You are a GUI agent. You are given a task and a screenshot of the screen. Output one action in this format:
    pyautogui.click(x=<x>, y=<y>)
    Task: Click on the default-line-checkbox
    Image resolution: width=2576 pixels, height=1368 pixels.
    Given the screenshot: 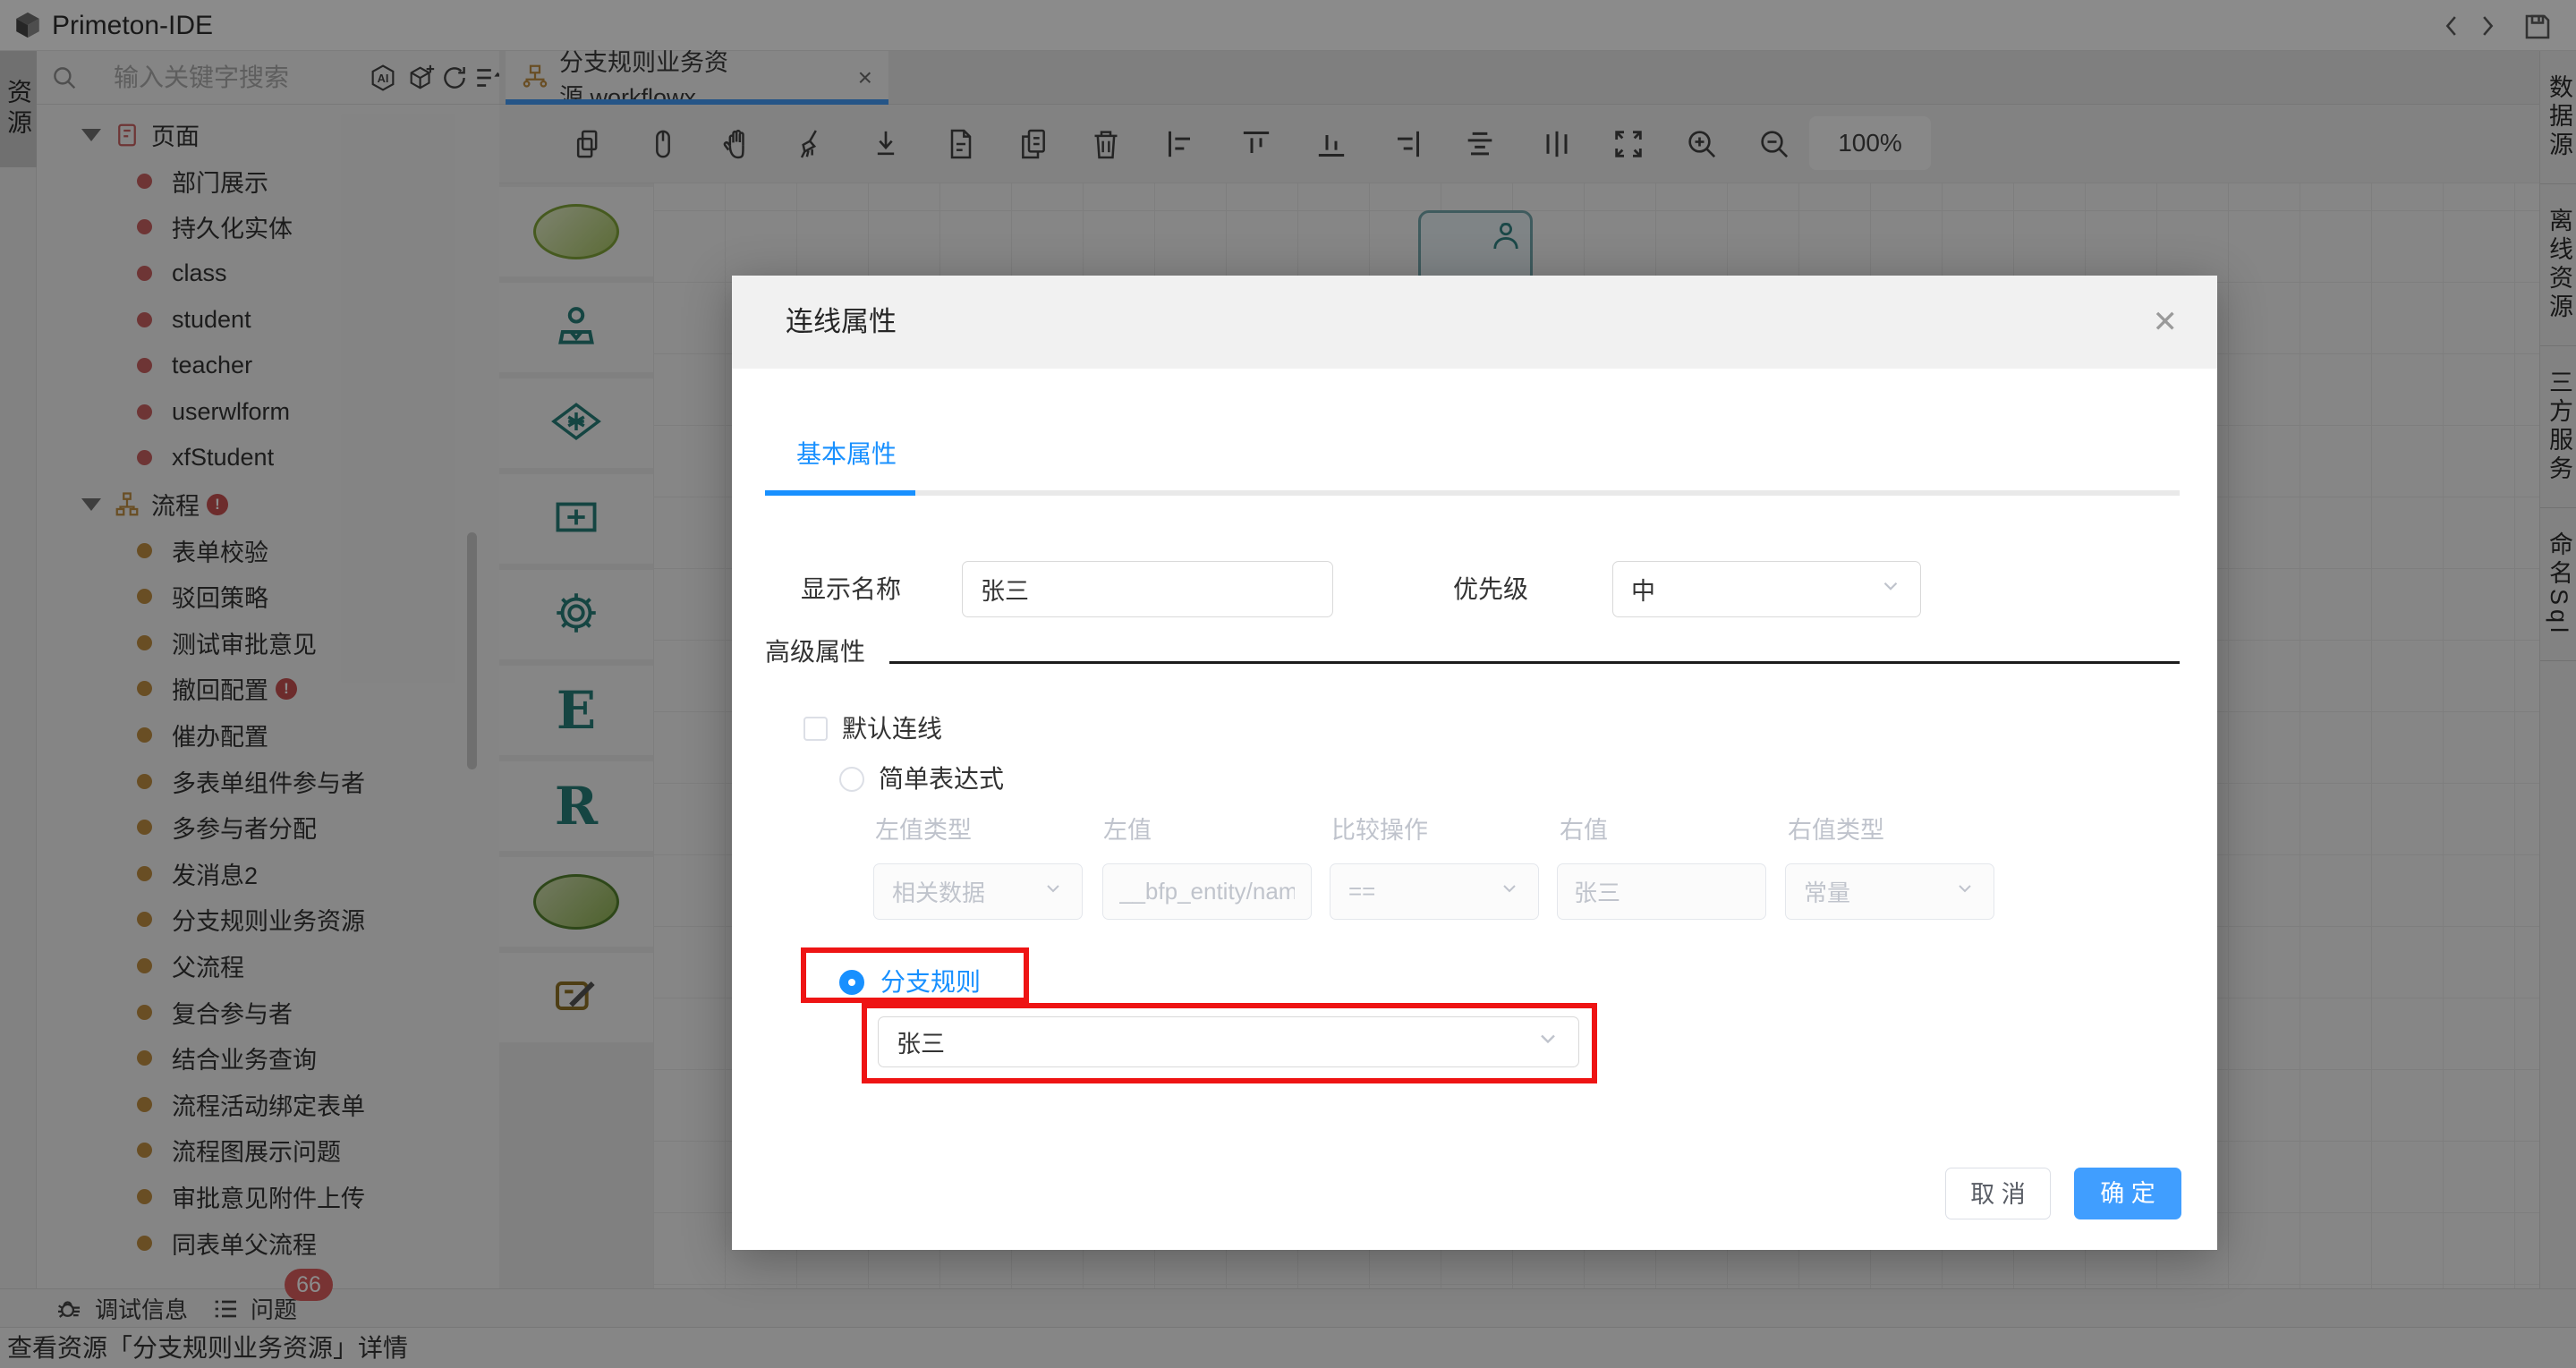 What is the action you would take?
    pyautogui.click(x=815, y=729)
    